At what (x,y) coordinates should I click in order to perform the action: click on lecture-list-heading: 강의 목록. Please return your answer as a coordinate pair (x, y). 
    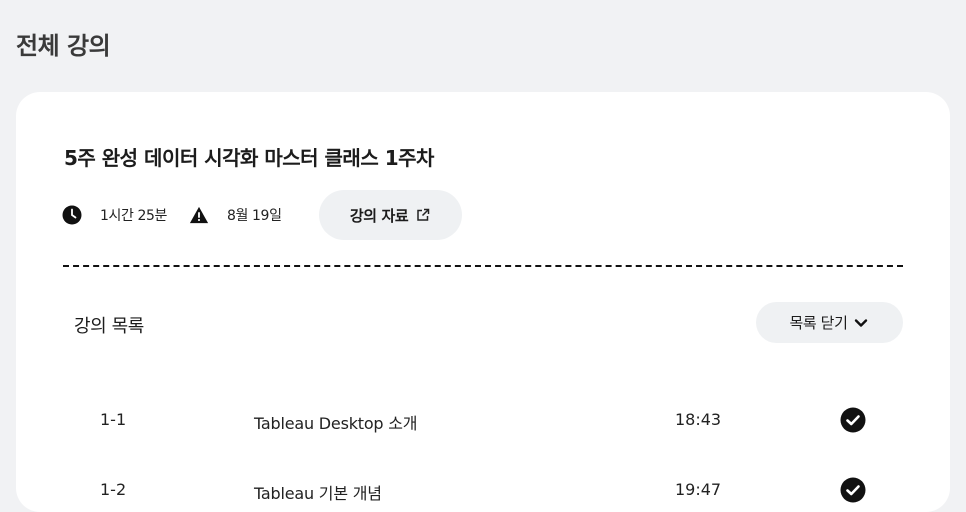
    Looking at the image, I should click on (109, 326).